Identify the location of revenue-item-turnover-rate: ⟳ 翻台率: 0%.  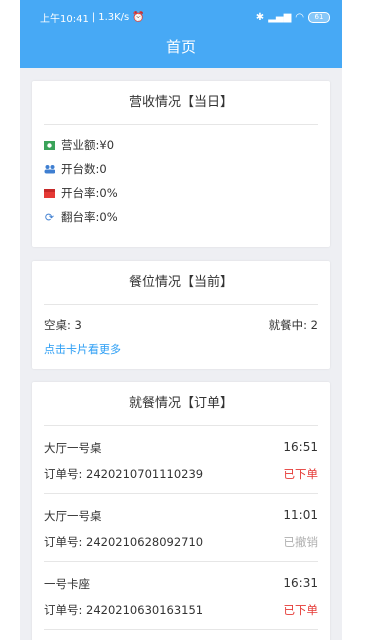
(81, 217).